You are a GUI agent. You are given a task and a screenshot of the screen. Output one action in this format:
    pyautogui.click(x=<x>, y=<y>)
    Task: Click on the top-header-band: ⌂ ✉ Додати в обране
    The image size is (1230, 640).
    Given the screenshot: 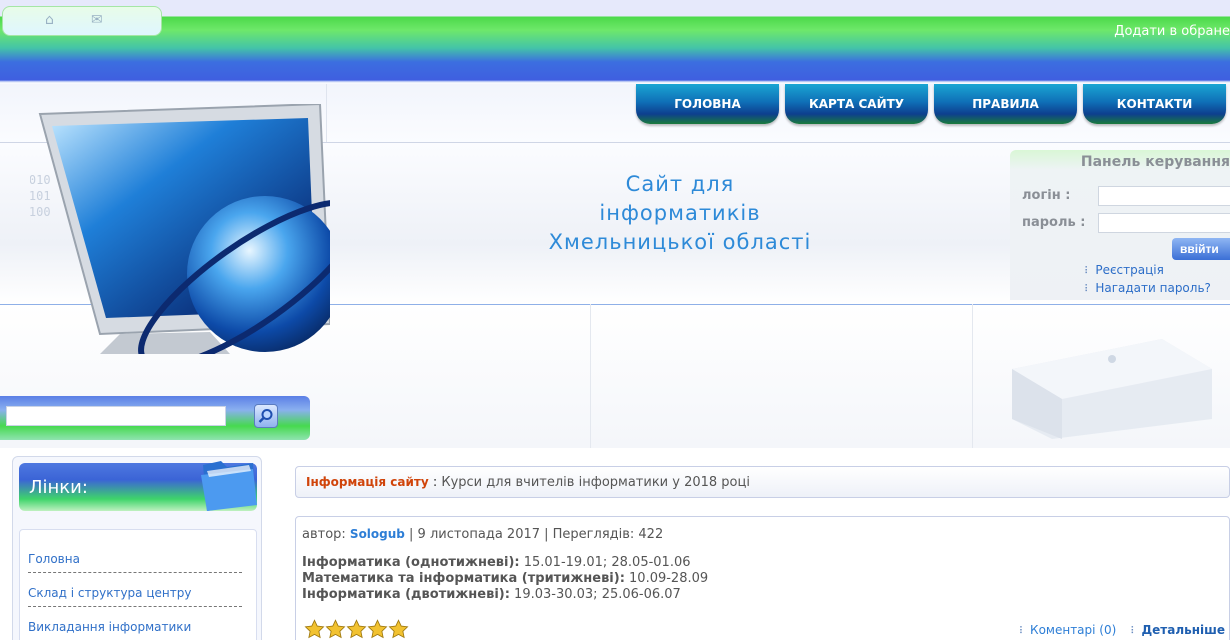 What is the action you would take?
    pyautogui.click(x=615, y=42)
    